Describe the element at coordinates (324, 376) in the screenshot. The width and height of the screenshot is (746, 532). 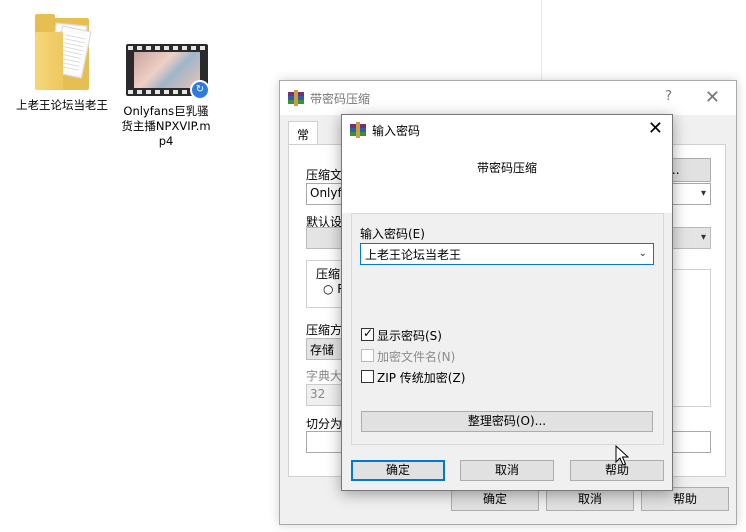
I see `dictionary-size-label: 字典大` at that location.